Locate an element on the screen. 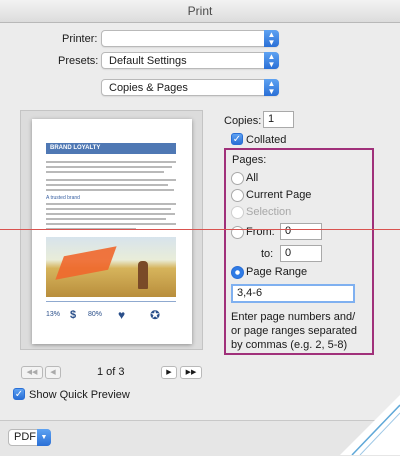 The height and width of the screenshot is (456, 400). first-page-button: ◀◀ is located at coordinates (32, 372).